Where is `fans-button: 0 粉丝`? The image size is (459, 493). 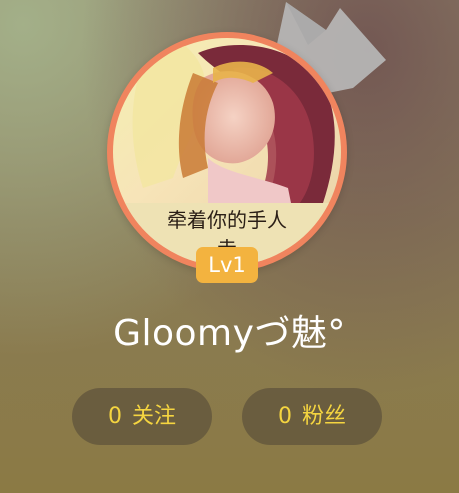 fans-button: 0 粉丝 is located at coordinates (312, 416).